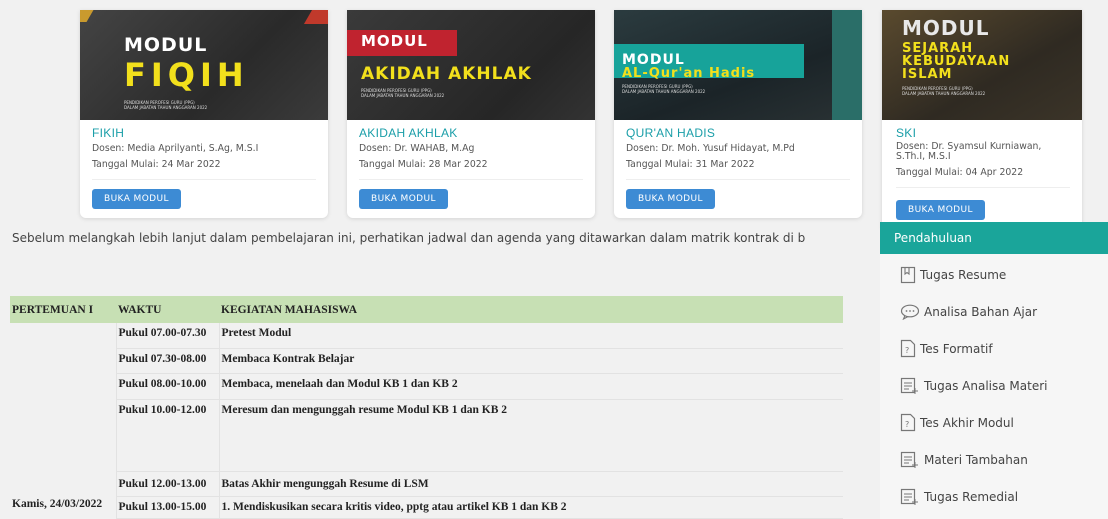 The height and width of the screenshot is (519, 1108). Describe the element at coordinates (531, 309) in the screenshot. I see `column-header: KEGIATAN MAHASISWA` at that location.